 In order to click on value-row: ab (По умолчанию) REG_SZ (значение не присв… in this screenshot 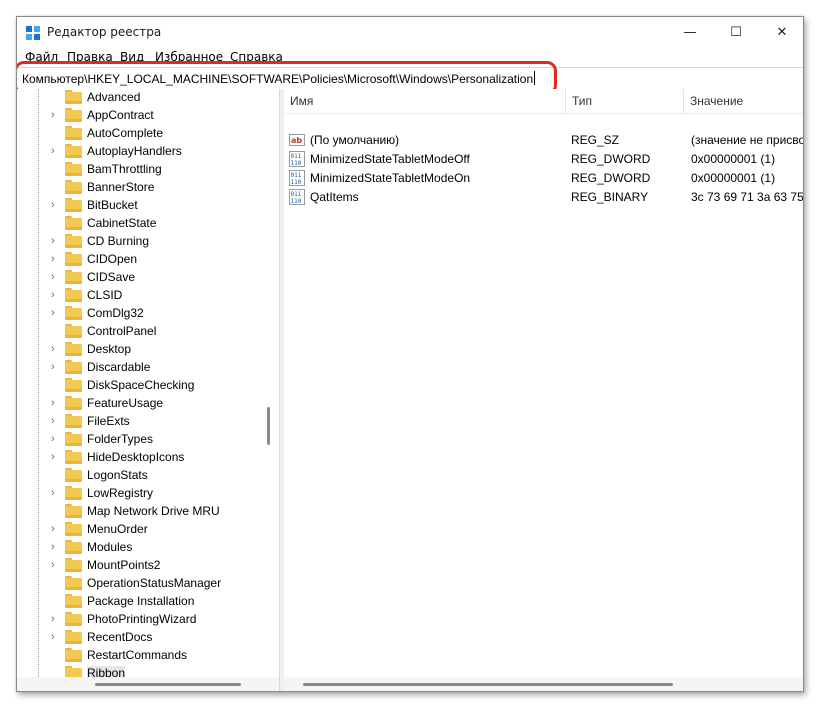, I will do `click(543, 140)`.